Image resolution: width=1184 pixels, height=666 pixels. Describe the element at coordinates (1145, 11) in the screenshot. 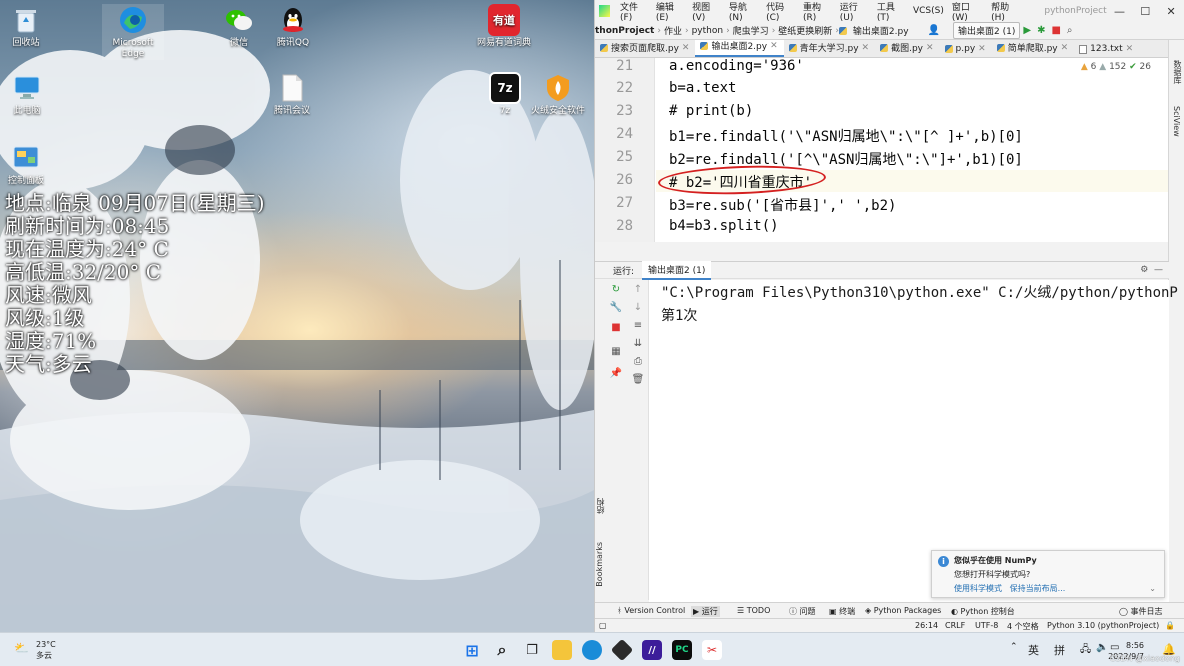

I see `maximize-button: ☐` at that location.